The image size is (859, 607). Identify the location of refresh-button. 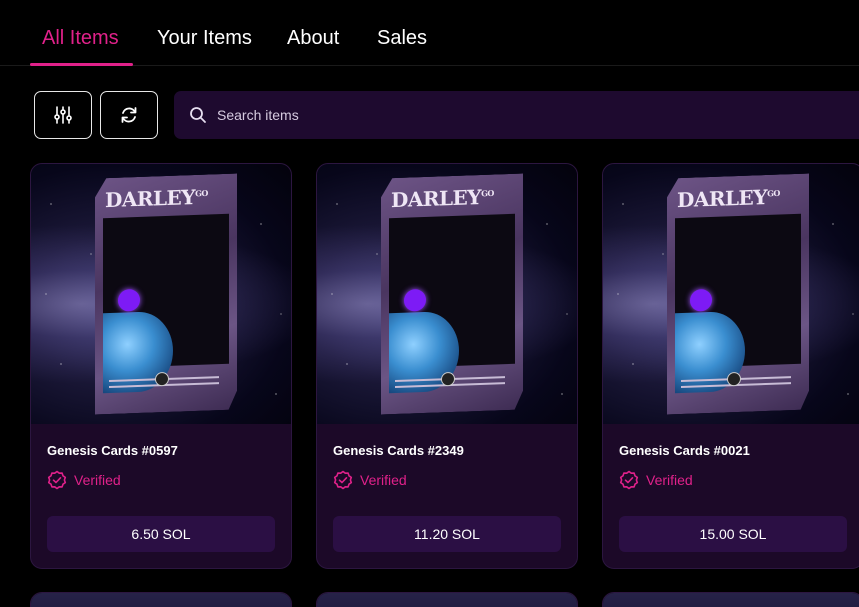
(129, 115).